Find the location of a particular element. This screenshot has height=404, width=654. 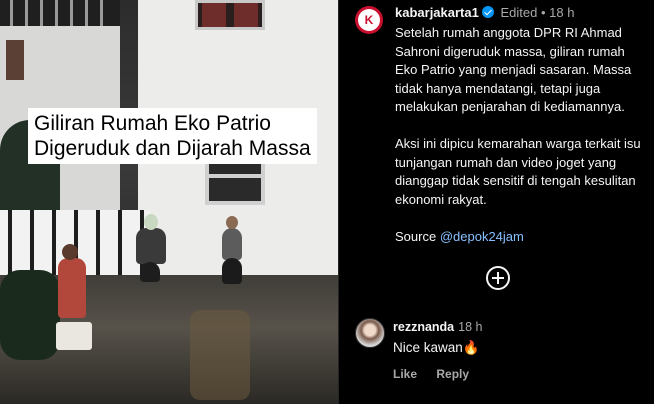

post-time: 18 h is located at coordinates (561, 12).